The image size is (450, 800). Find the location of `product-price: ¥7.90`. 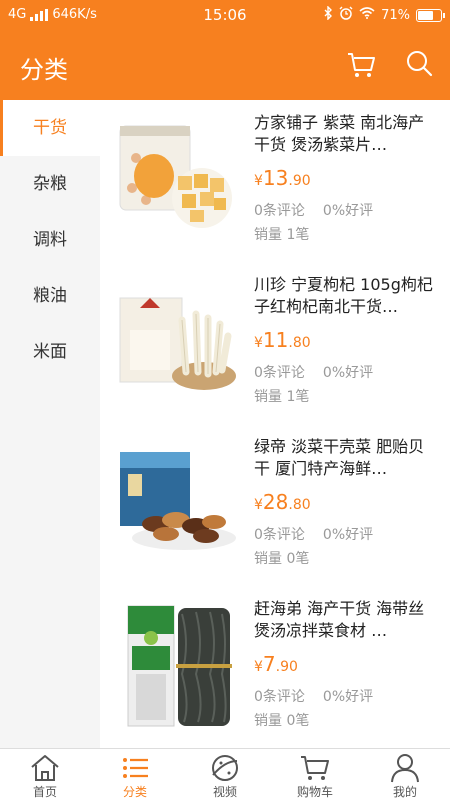

product-price: ¥7.90 is located at coordinates (276, 664).